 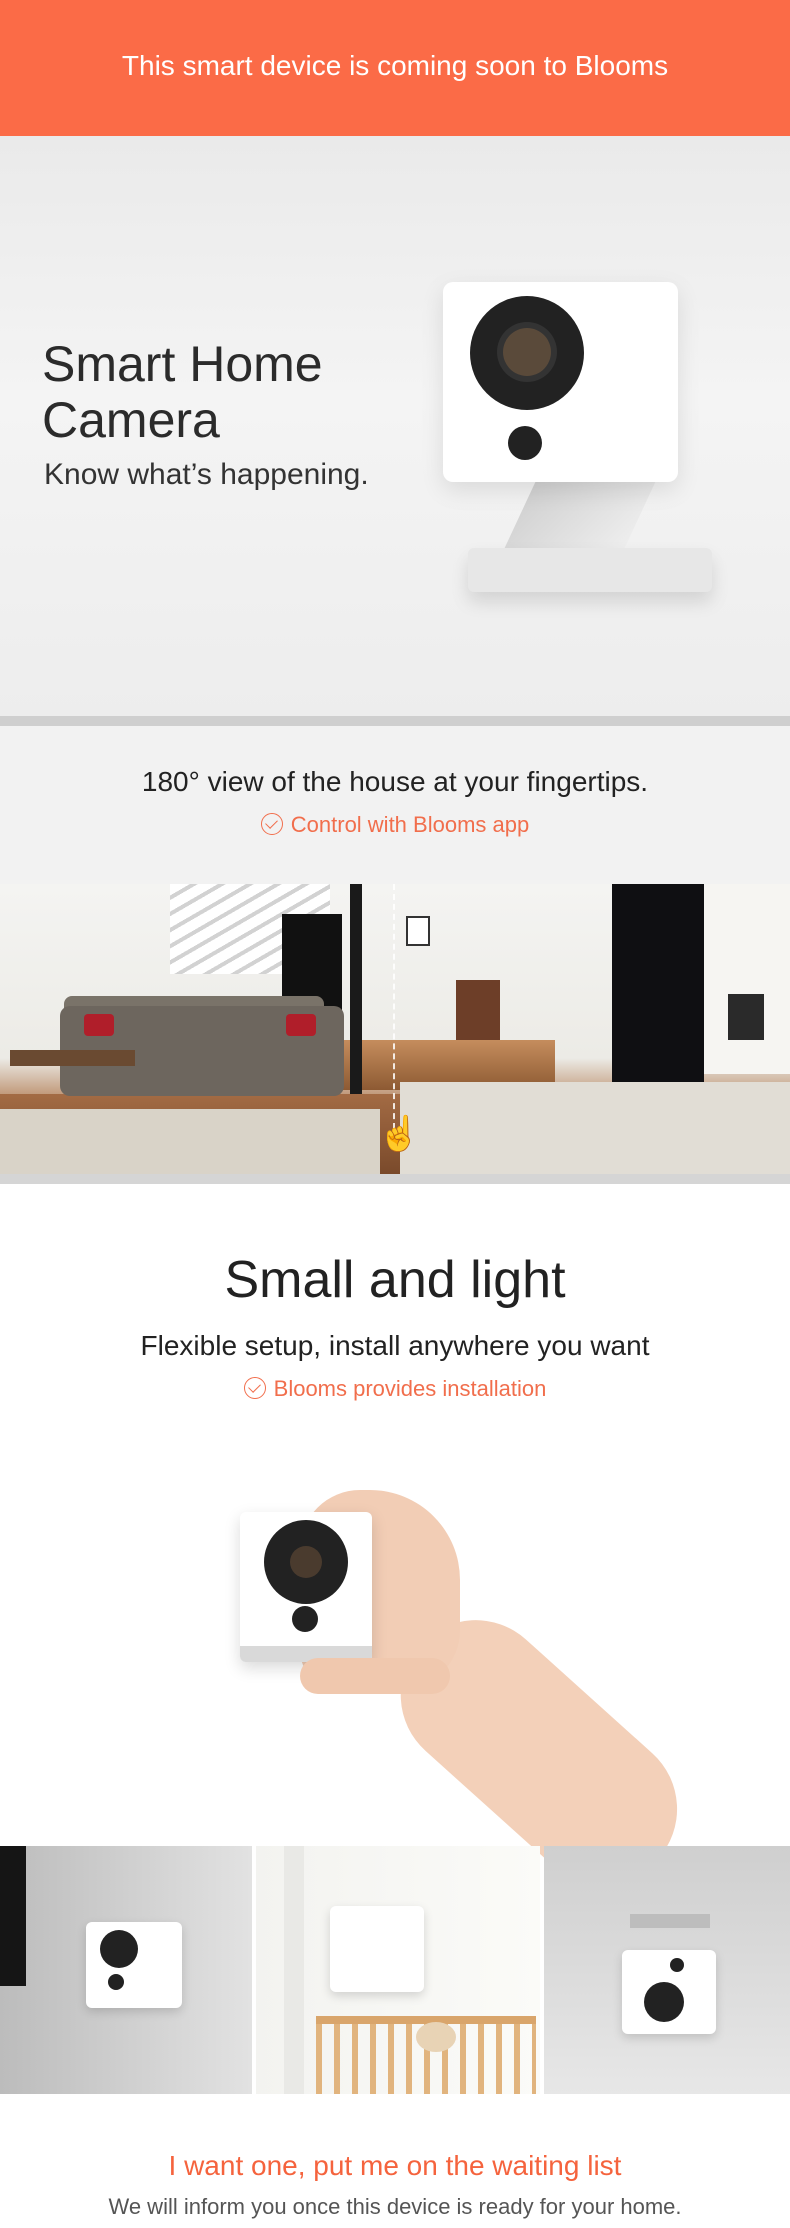 I want to click on product-title: Smart Home Camera, so click(x=182, y=392).